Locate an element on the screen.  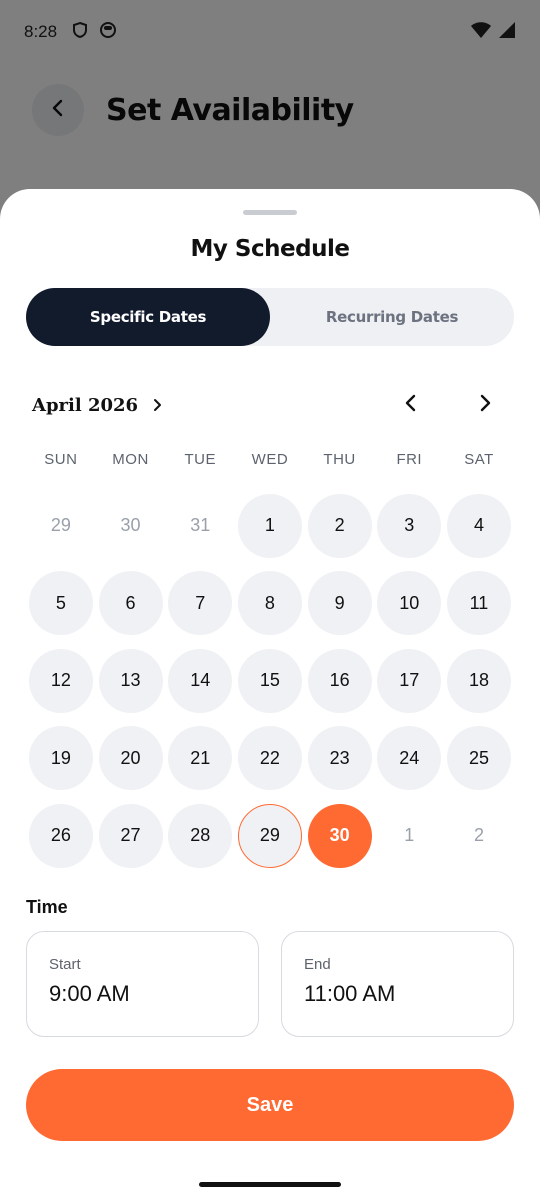
weekday-label: SUN is located at coordinates (61, 459).